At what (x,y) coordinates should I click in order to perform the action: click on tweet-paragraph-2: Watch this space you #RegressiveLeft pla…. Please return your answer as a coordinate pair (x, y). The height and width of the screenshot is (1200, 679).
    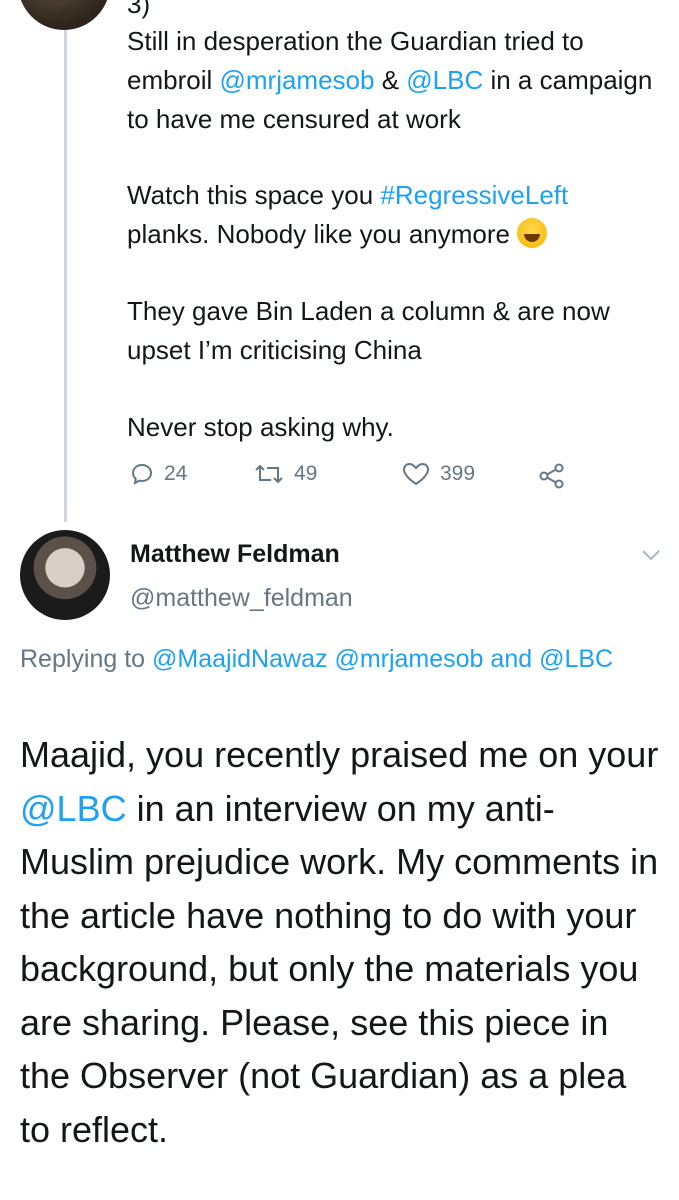
    Looking at the image, I should click on (392, 215).